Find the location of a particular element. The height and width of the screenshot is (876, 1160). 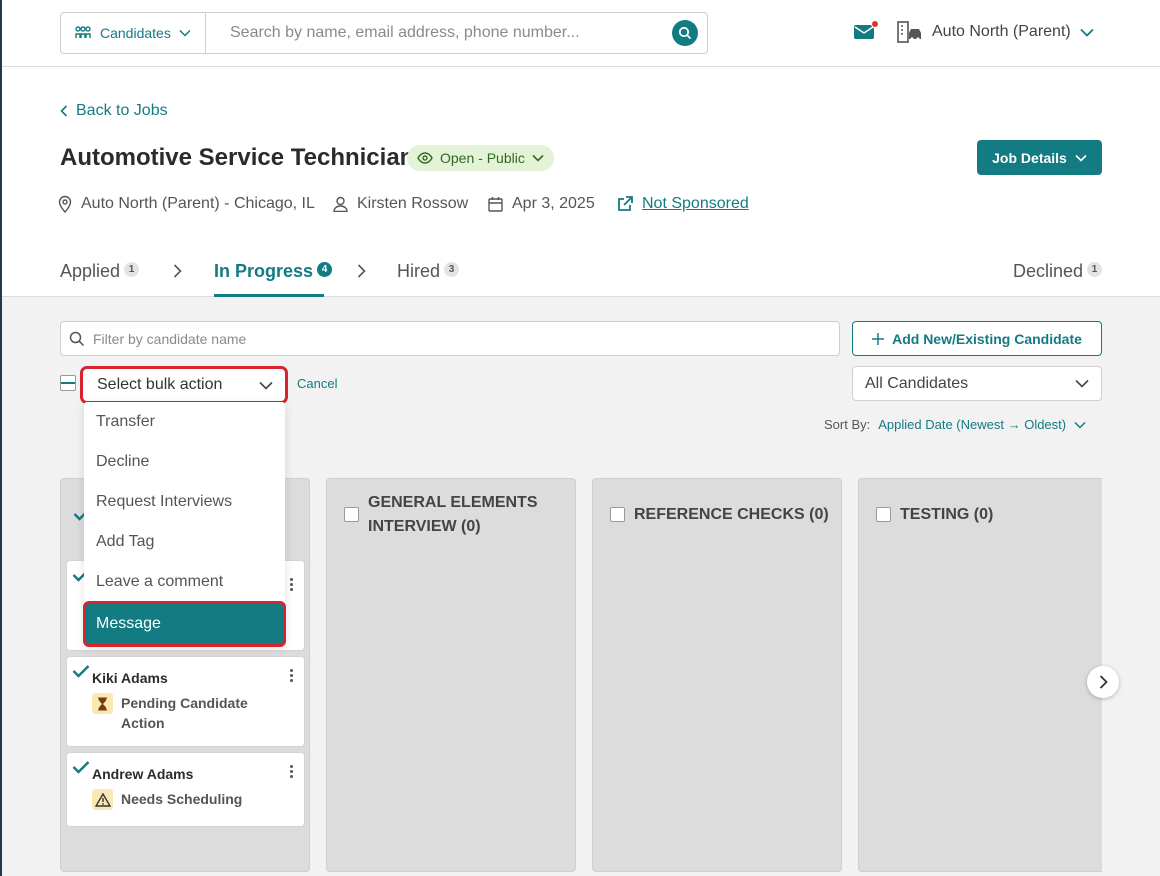

chevron-left-icon is located at coordinates (64, 111).